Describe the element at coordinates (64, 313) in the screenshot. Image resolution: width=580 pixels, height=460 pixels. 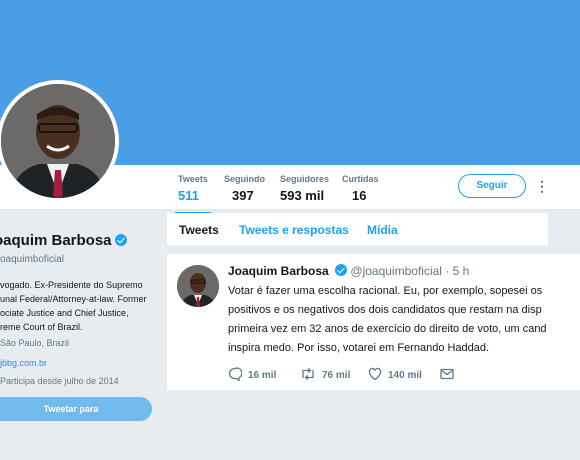
I see `bio-line: ociate Justice and Chief Justice,` at that location.